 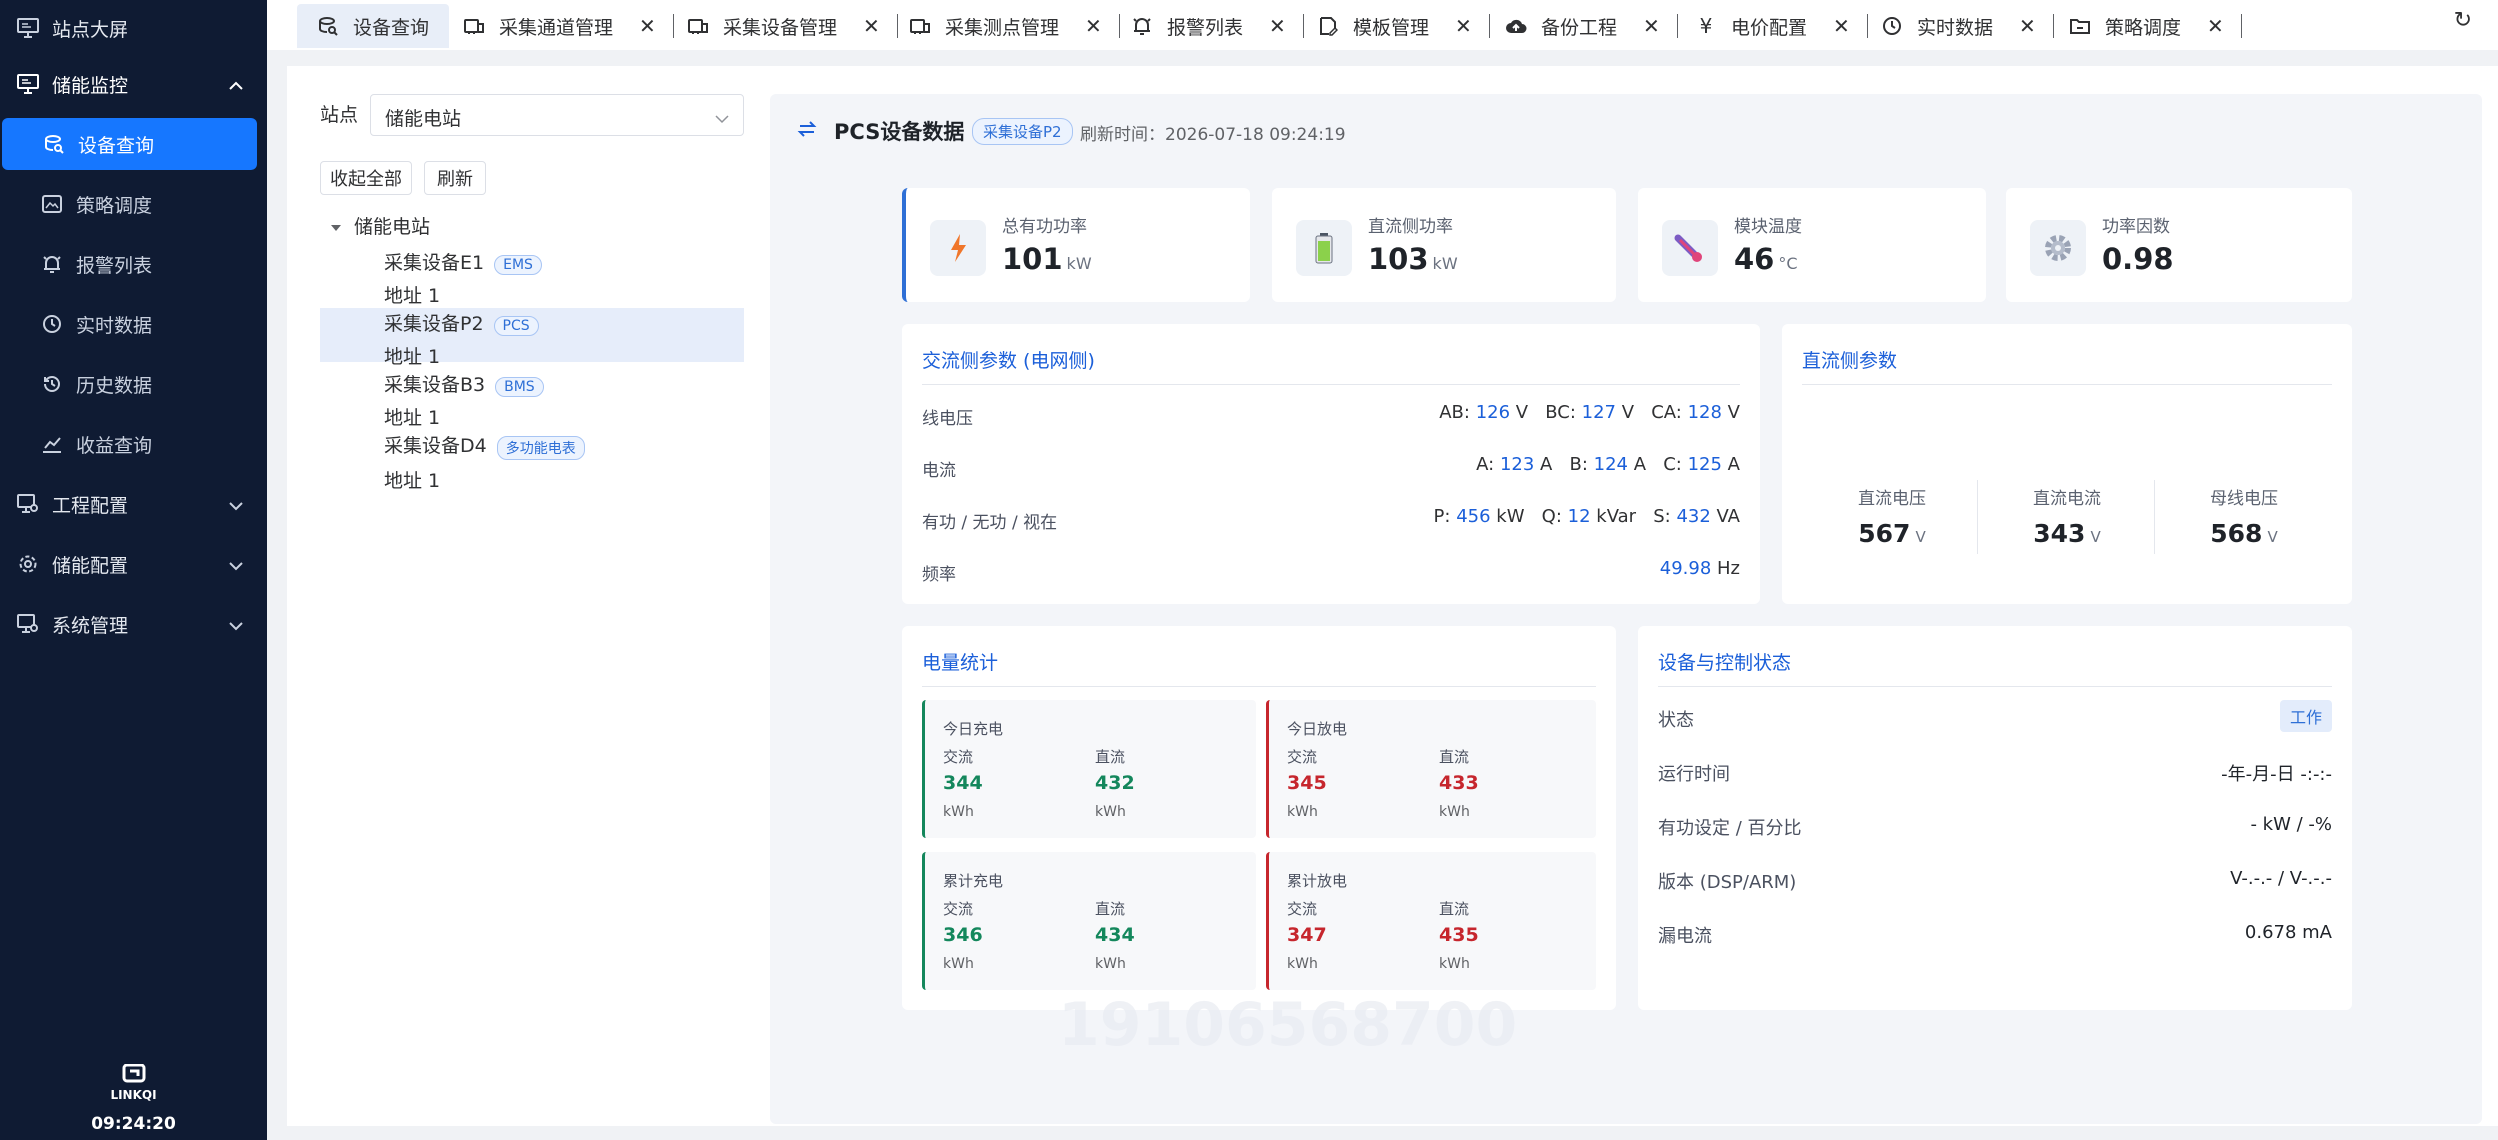 What do you see at coordinates (1217, 26) in the screenshot?
I see `tab-alarm-list: 报警列表 ✕` at bounding box center [1217, 26].